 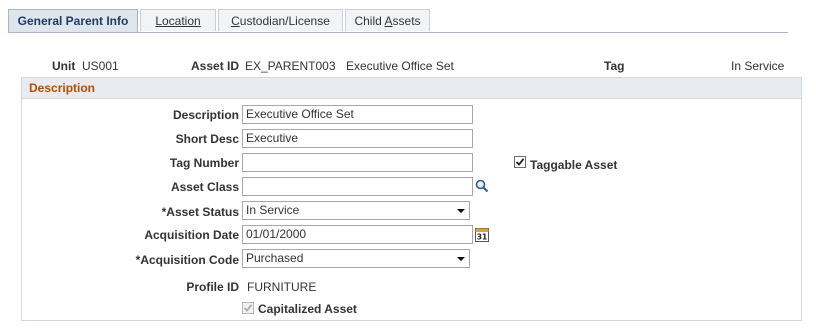 What do you see at coordinates (406, 21) in the screenshot?
I see `tab-text: ssets` at bounding box center [406, 21].